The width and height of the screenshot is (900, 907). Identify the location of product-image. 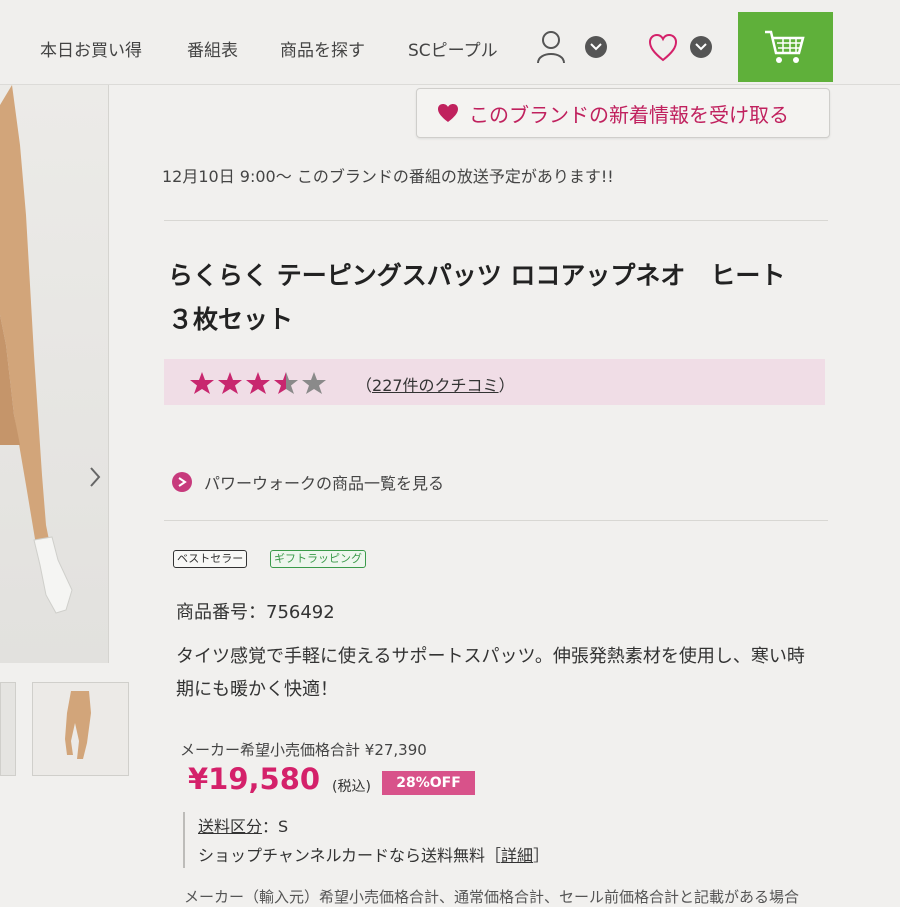
(54, 374).